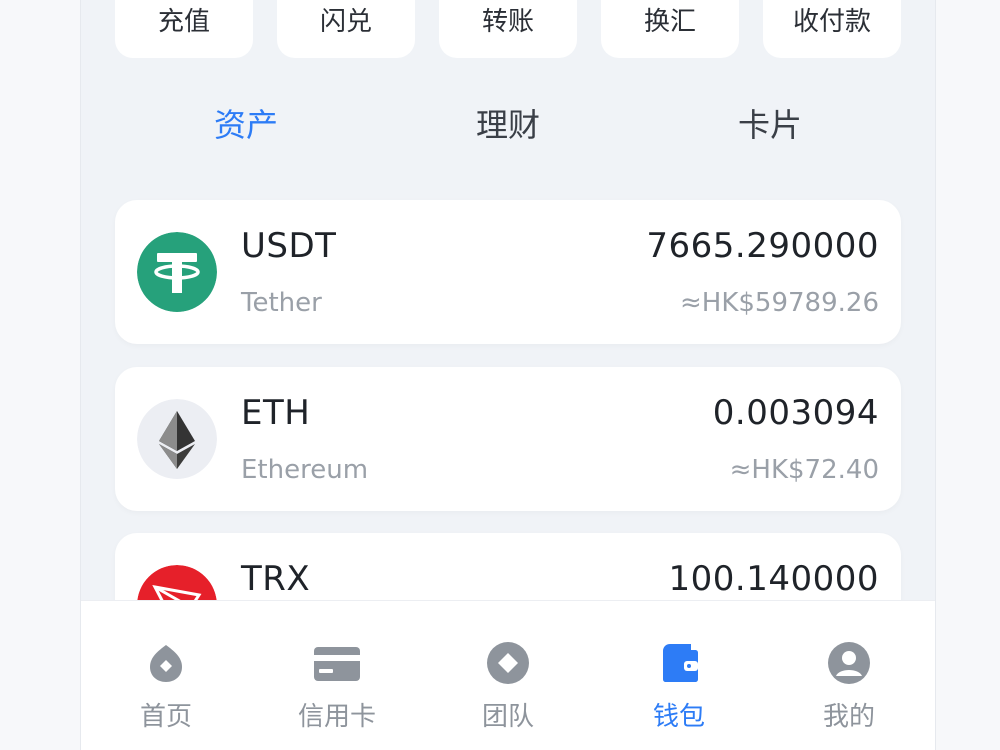 The width and height of the screenshot is (1000, 750). What do you see at coordinates (669, 22) in the screenshot?
I see `exchange-label: 换汇` at bounding box center [669, 22].